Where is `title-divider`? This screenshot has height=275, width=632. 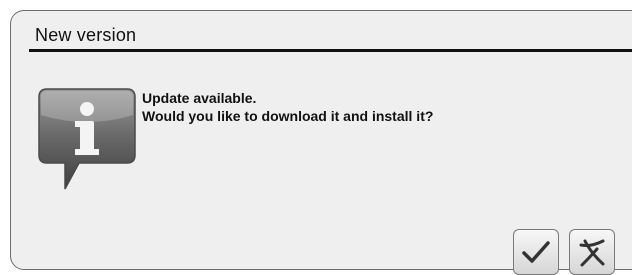 title-divider is located at coordinates (330, 50).